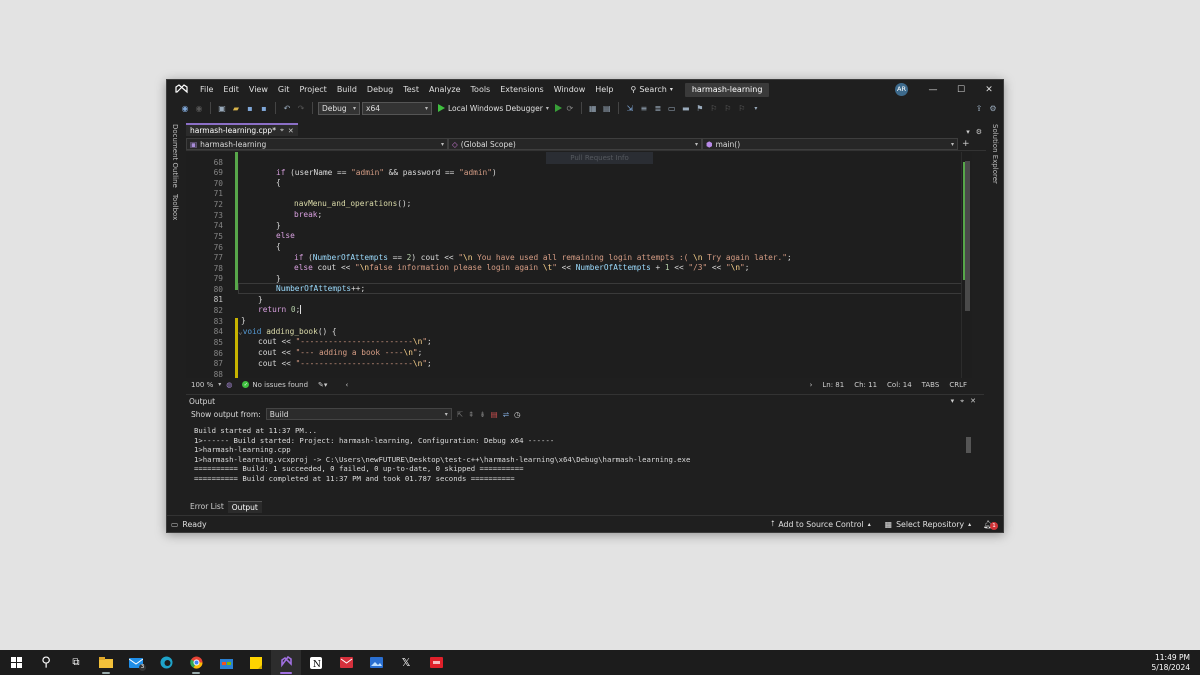 The image size is (1200, 675). What do you see at coordinates (928, 524) in the screenshot?
I see `select-repository-button: ▦ Select Repository ▴` at bounding box center [928, 524].